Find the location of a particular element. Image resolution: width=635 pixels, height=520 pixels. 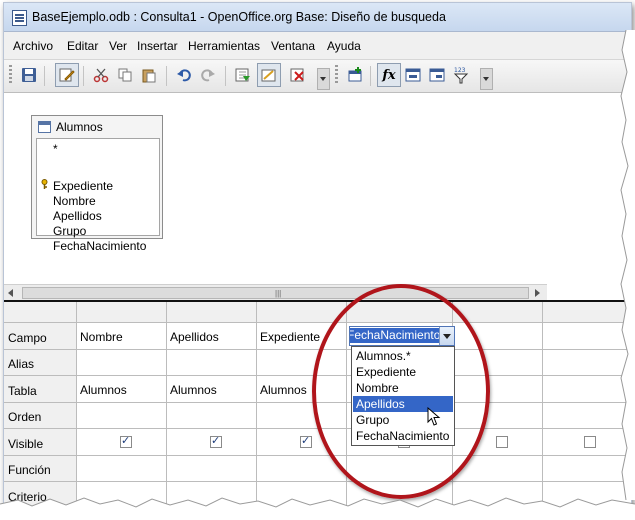

save-icon is located at coordinates (29, 75).